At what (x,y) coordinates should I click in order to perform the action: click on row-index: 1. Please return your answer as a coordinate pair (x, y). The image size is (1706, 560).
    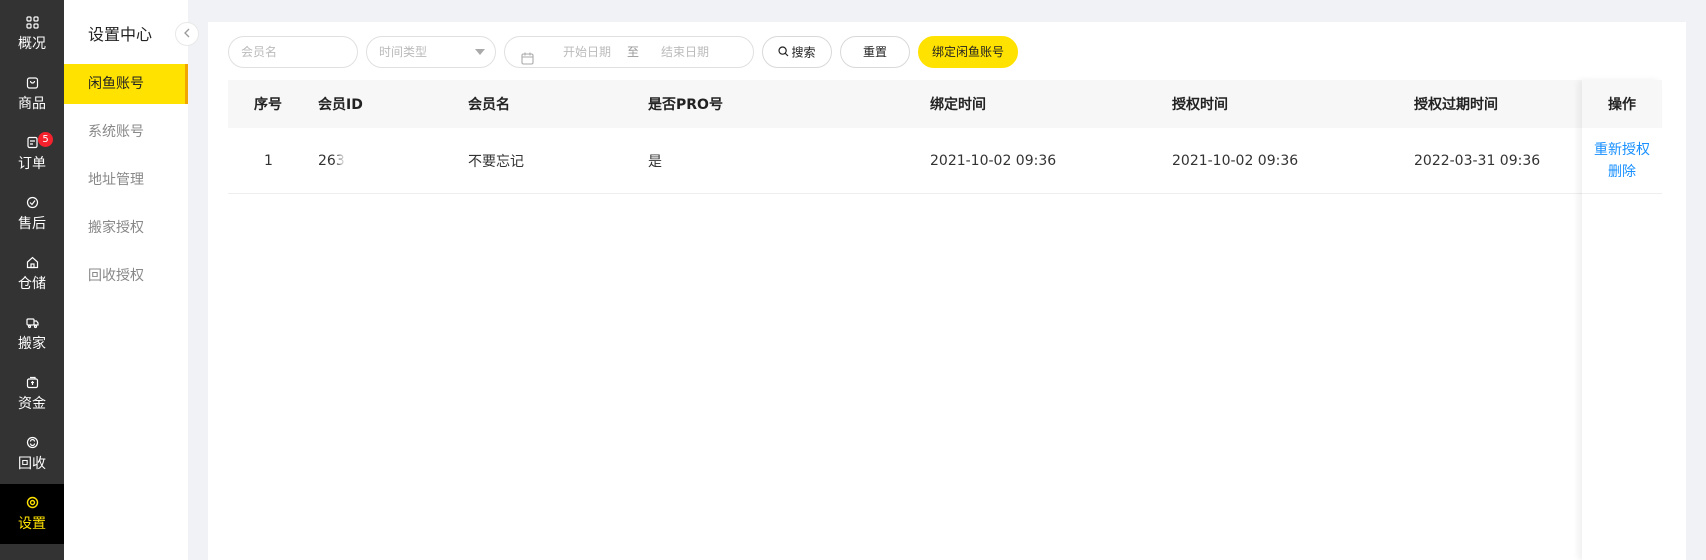
    Looking at the image, I should click on (268, 160).